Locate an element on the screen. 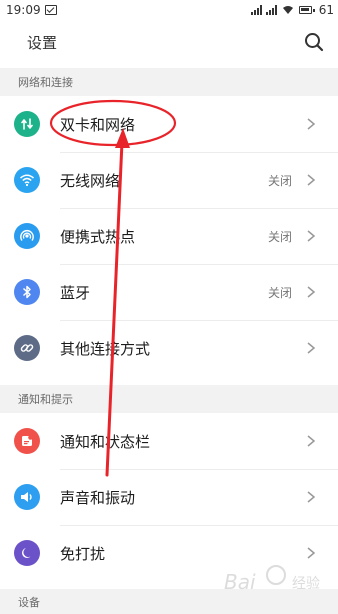  status-left: 19:09 is located at coordinates (31, 10).